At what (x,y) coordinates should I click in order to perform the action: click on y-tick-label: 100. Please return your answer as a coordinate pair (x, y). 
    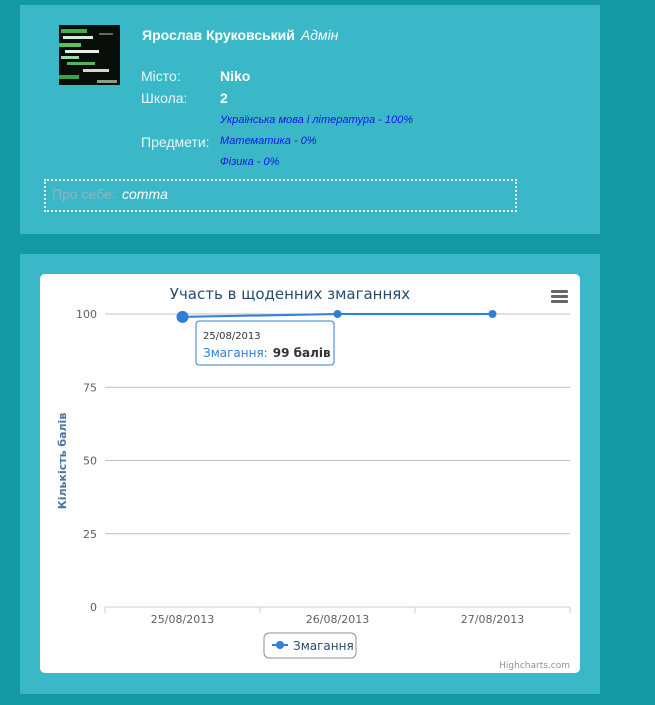
    Looking at the image, I should click on (86, 314).